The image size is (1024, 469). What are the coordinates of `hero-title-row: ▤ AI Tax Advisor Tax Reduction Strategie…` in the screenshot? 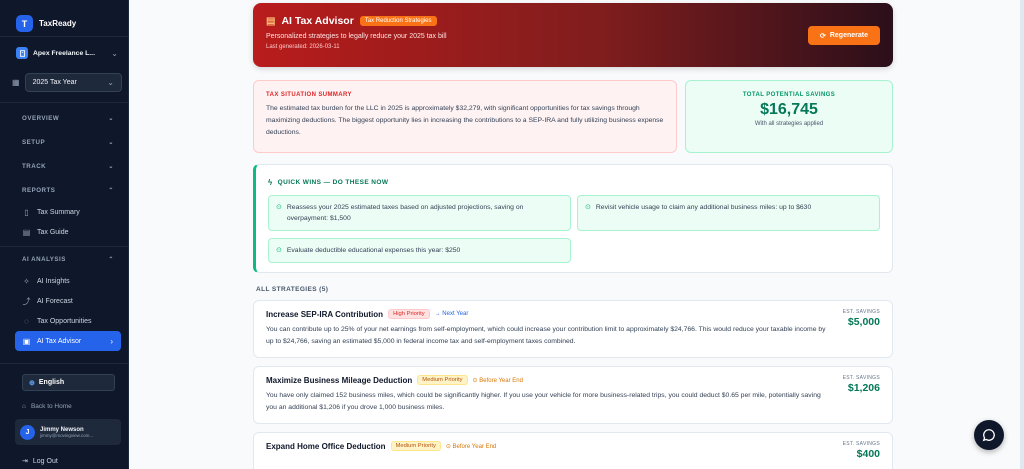 It's located at (573, 21).